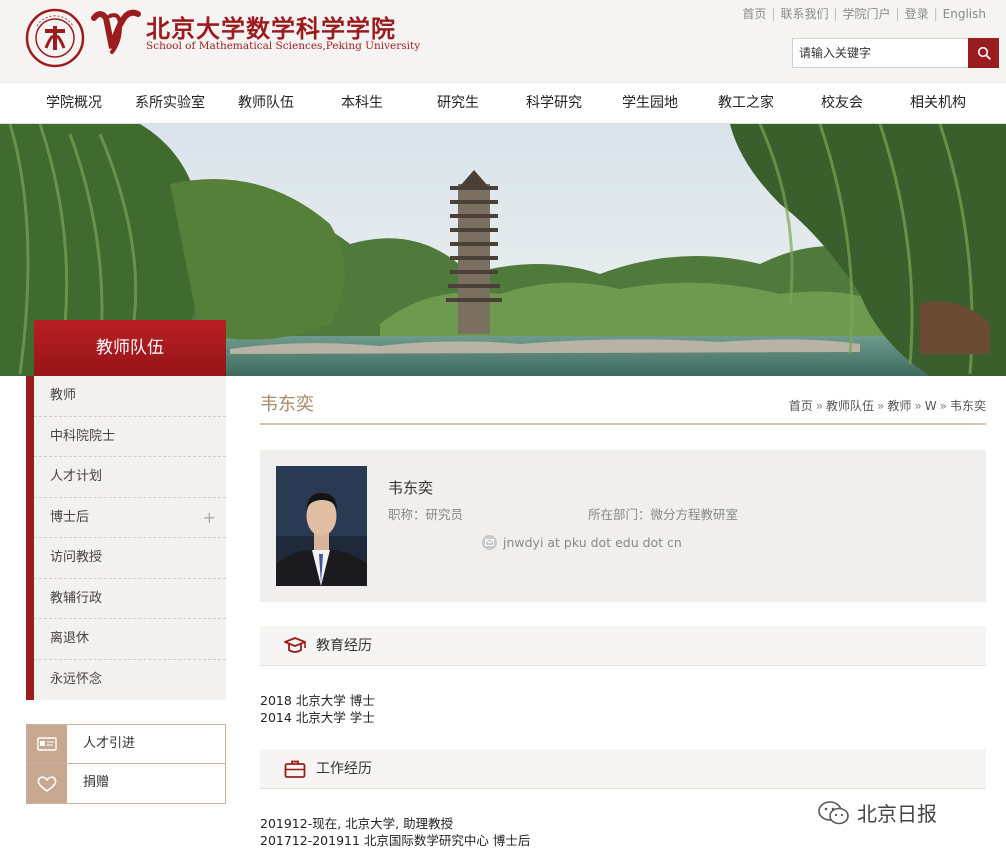 Image resolution: width=1006 pixels, height=856 pixels. What do you see at coordinates (867, 14) in the screenshot?
I see `top-link-portal: 学院门户` at bounding box center [867, 14].